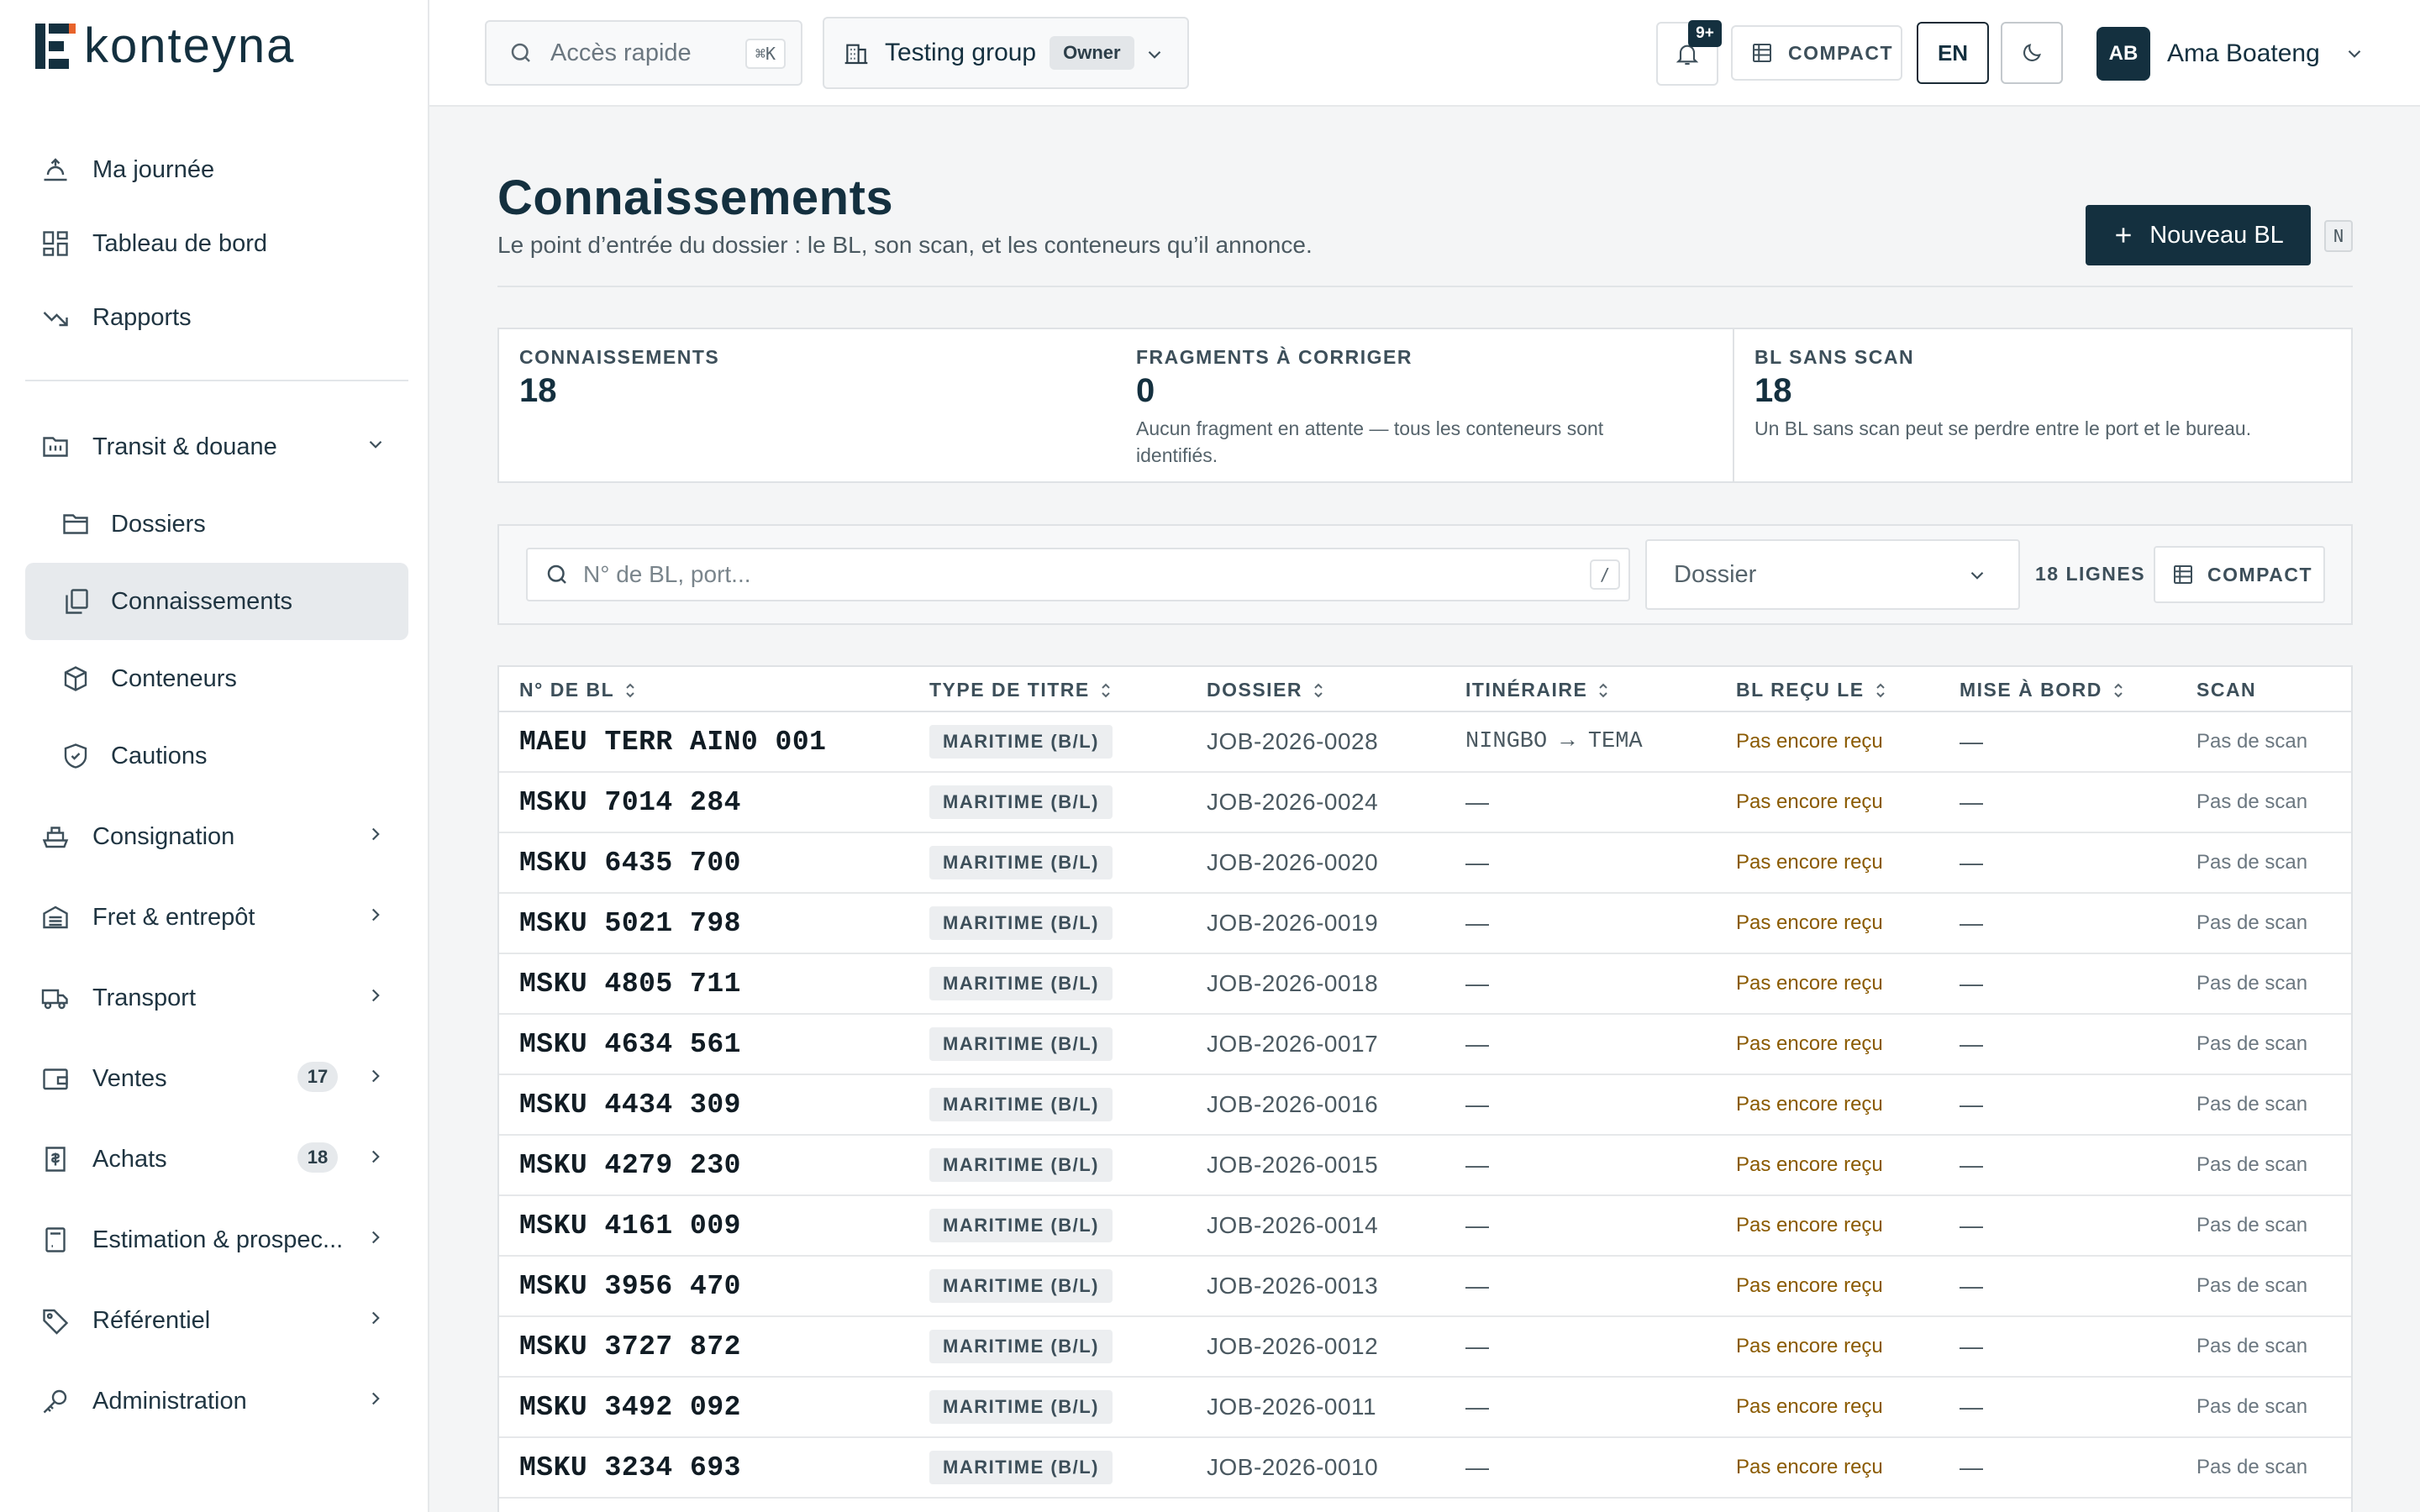  Describe the element at coordinates (673, 741) in the screenshot. I see `bl-number: MAEU TERR AIN0 001` at that location.